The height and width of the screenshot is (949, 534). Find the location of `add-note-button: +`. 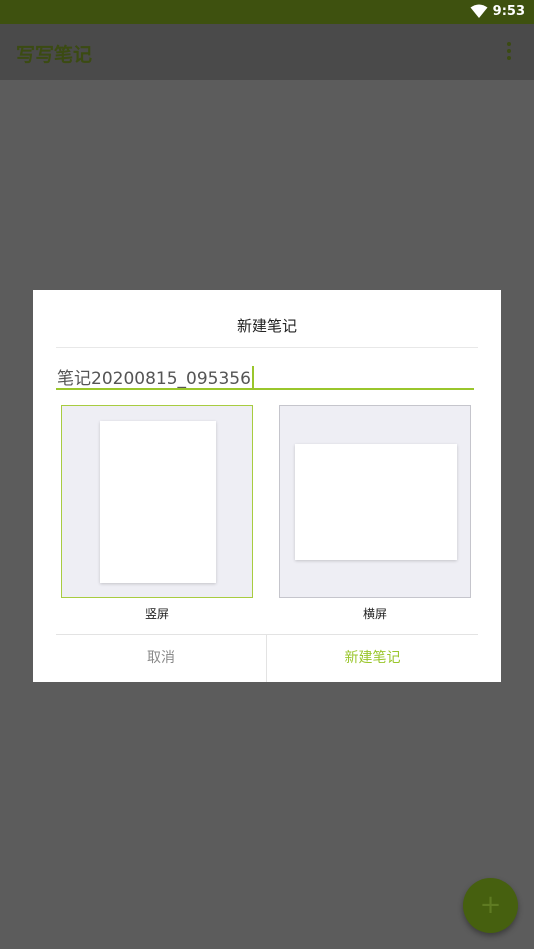

add-note-button: + is located at coordinates (490, 905).